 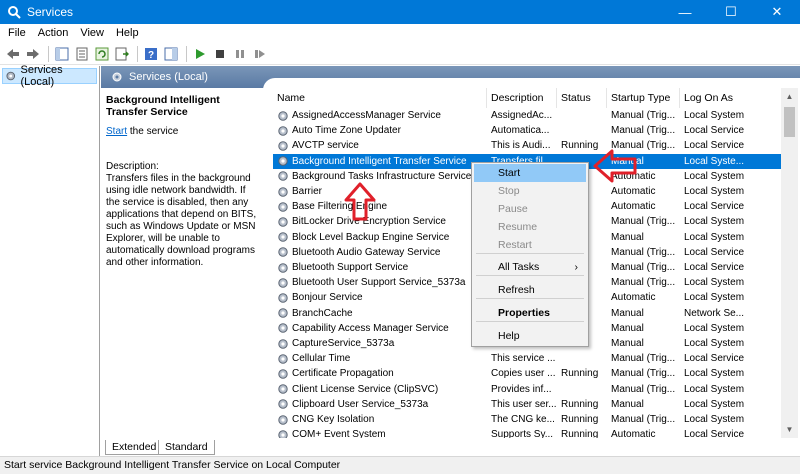 I want to click on service-name-text: Bonjour Service, so click(x=327, y=298).